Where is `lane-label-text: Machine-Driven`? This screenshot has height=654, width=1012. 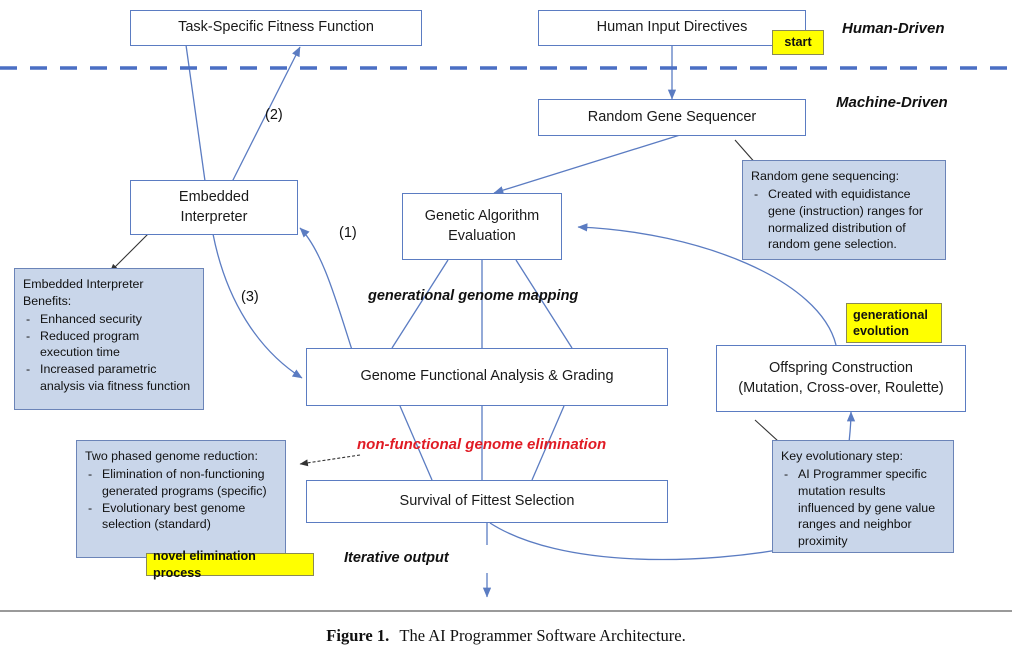
lane-label-text: Machine-Driven is located at coordinates (892, 102).